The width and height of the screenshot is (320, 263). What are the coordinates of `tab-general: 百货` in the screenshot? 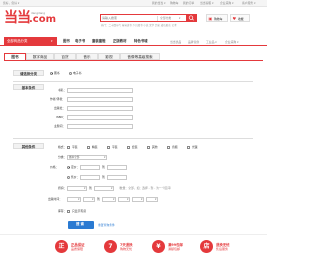 It's located at (65, 56).